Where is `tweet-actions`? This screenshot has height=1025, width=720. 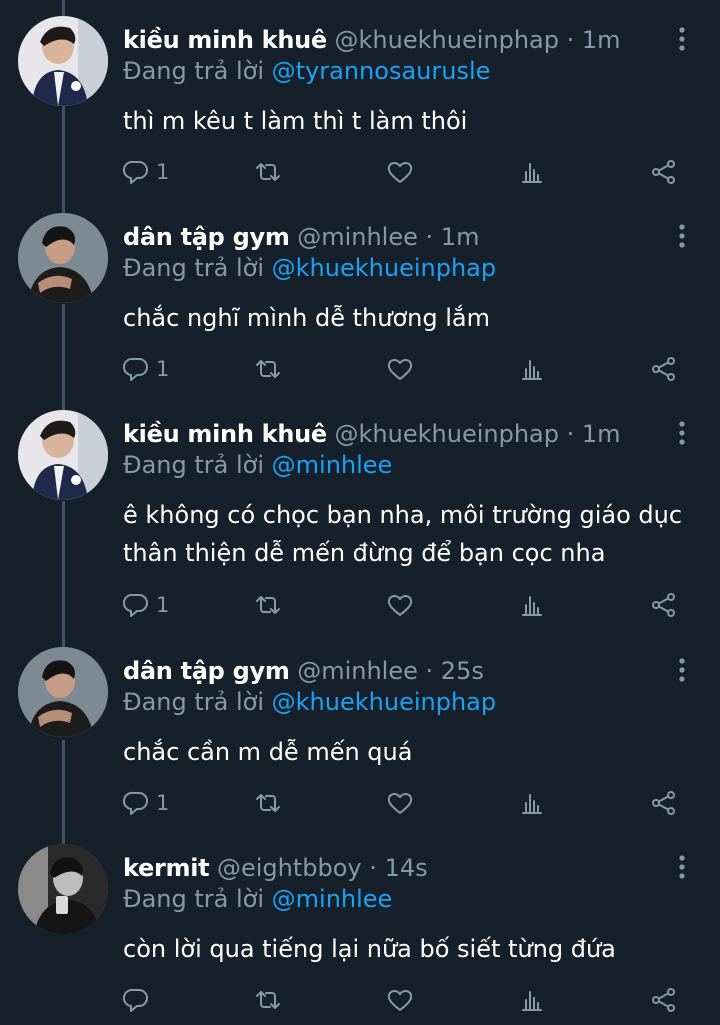 tweet-actions is located at coordinates (360, 1000).